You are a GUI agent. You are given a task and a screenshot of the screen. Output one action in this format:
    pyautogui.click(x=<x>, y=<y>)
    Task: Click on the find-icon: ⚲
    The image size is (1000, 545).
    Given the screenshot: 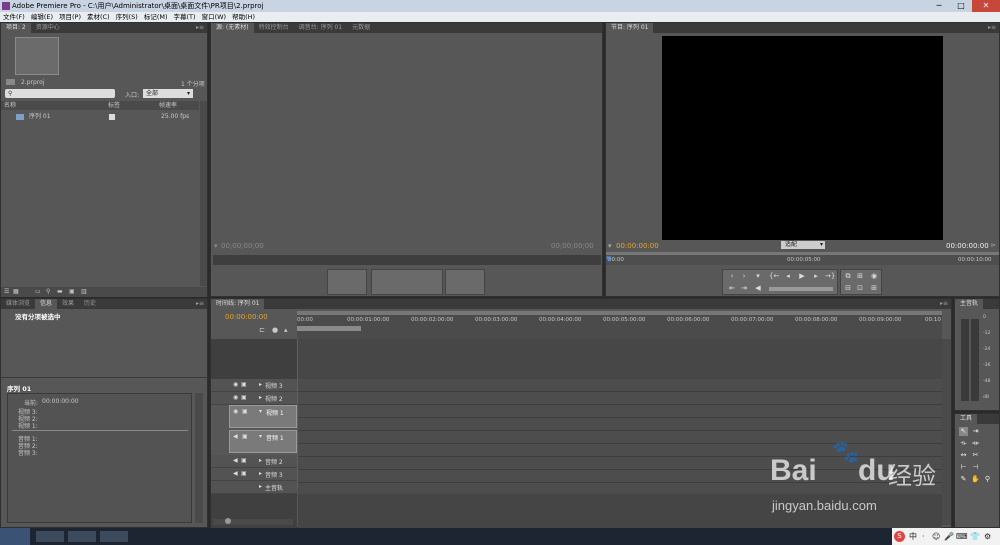 What is the action you would take?
    pyautogui.click(x=48, y=291)
    